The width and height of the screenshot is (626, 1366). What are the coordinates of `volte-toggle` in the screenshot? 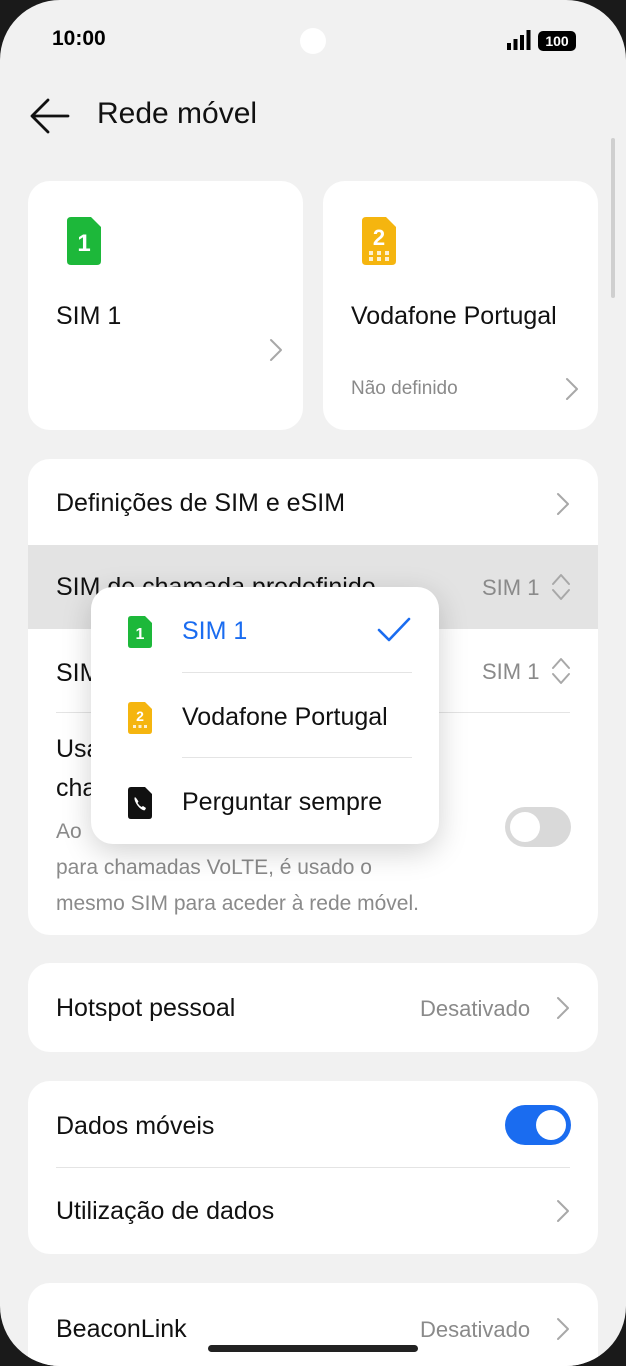 It's located at (538, 827).